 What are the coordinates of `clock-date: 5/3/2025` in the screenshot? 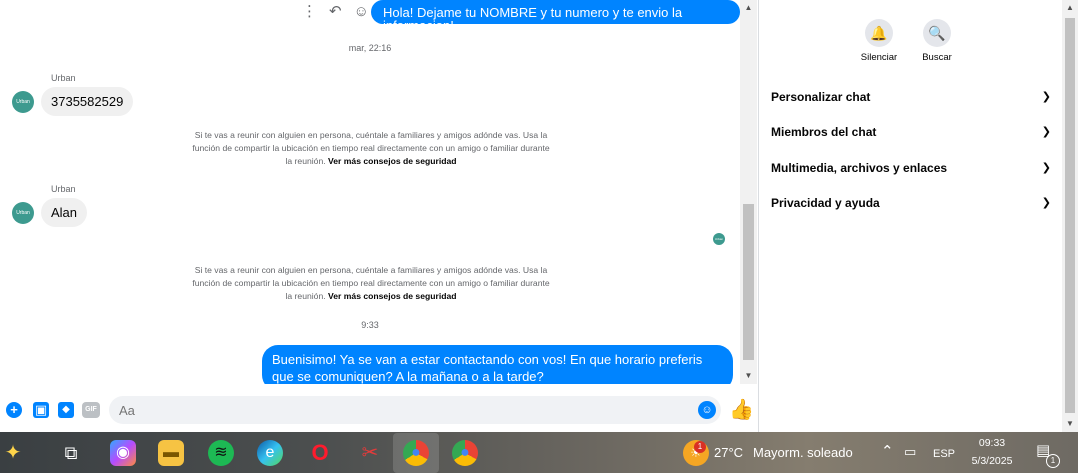 It's located at (992, 461).